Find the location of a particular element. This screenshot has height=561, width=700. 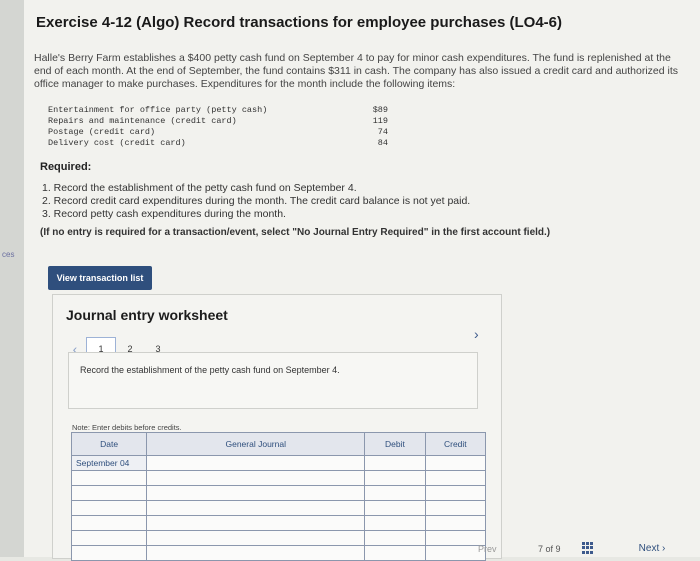

page-count: 7 of 9 is located at coordinates (549, 549).